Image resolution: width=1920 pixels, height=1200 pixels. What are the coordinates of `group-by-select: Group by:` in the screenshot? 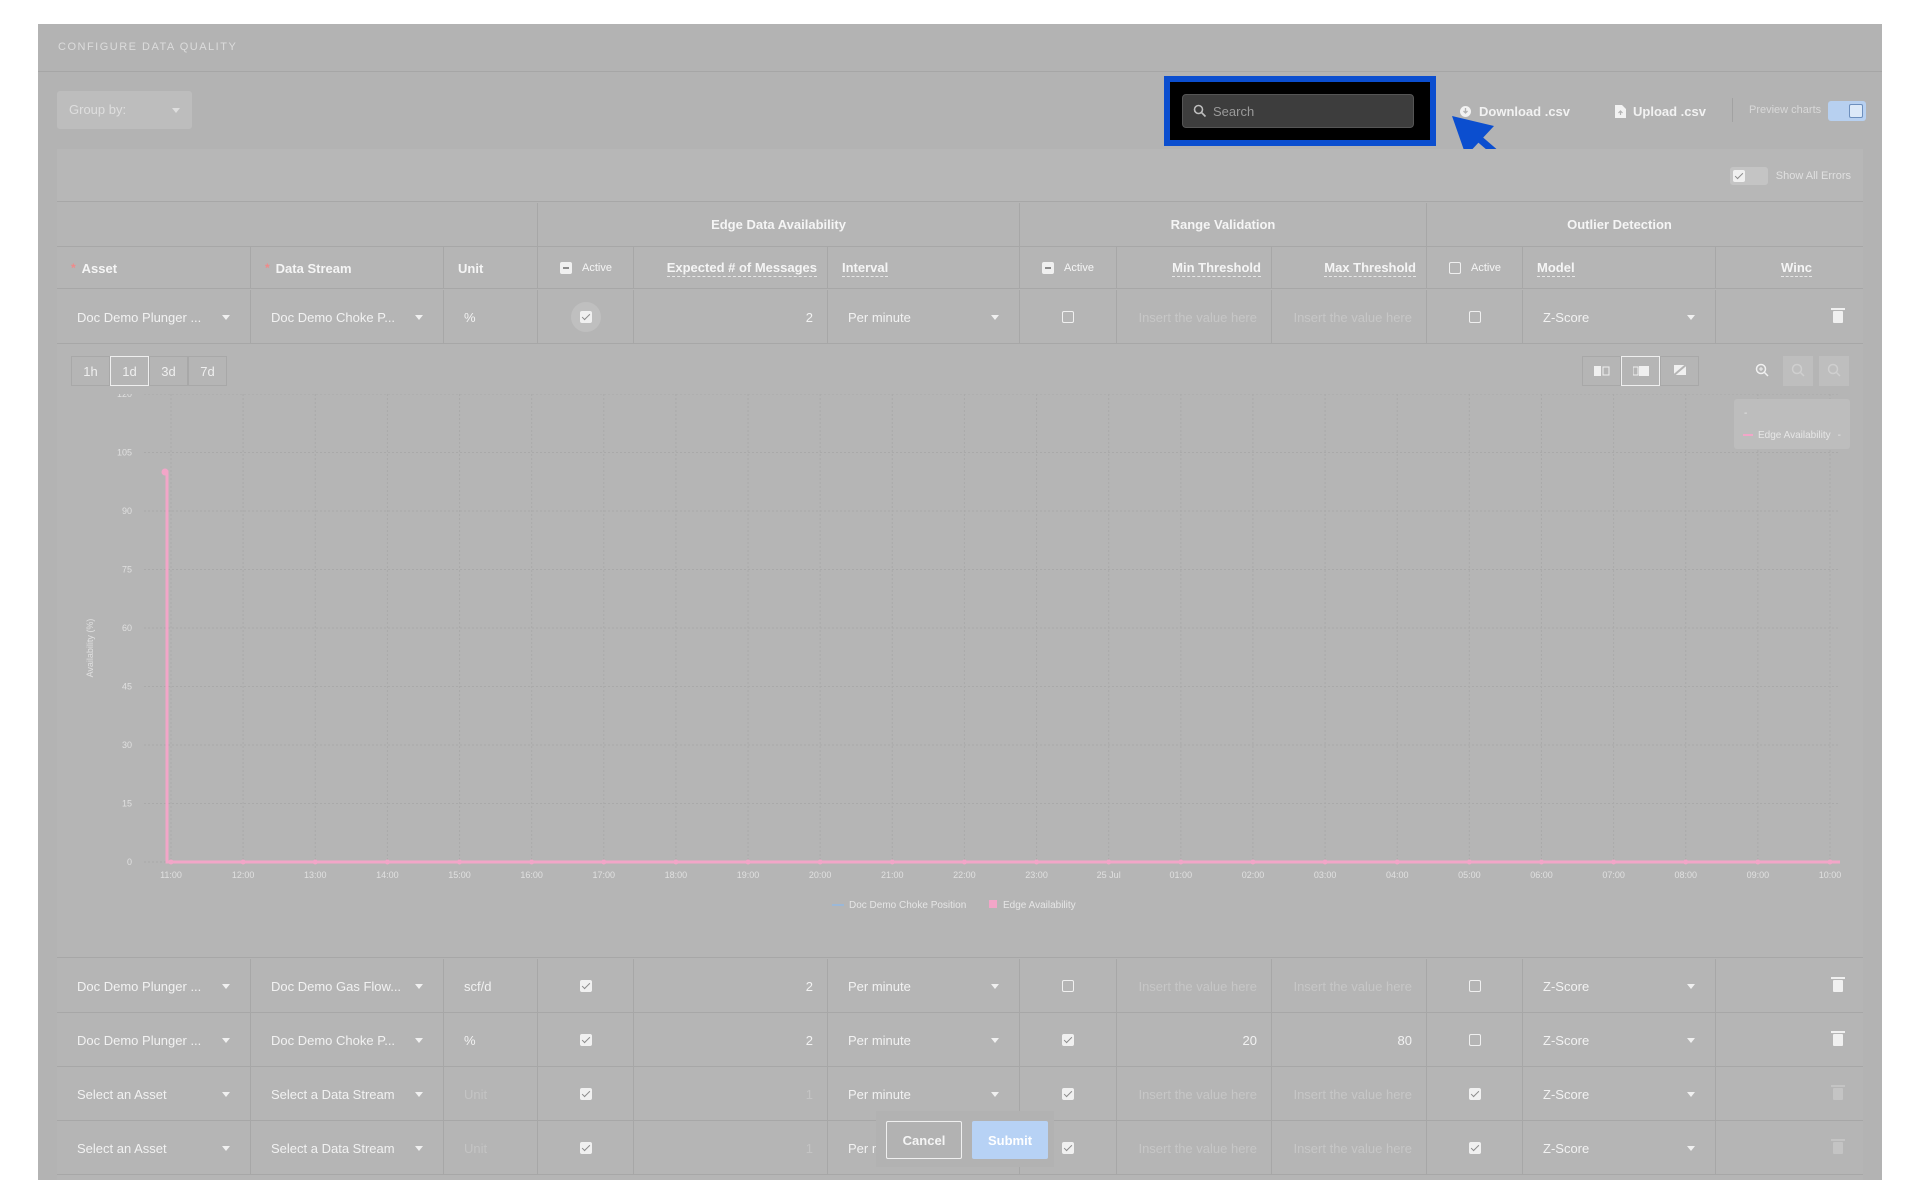 It's located at (124, 110).